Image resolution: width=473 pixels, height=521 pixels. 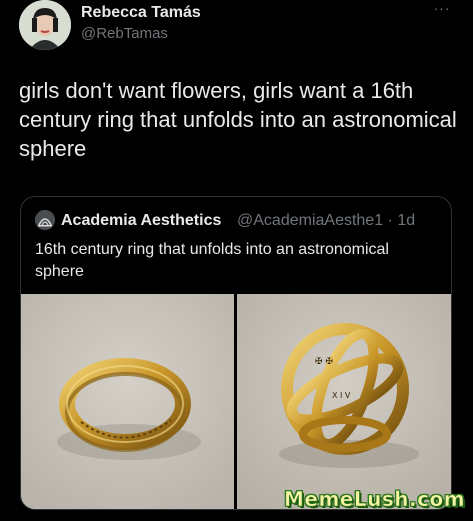 What do you see at coordinates (341, 395) in the screenshot?
I see `svg-text: X I V` at bounding box center [341, 395].